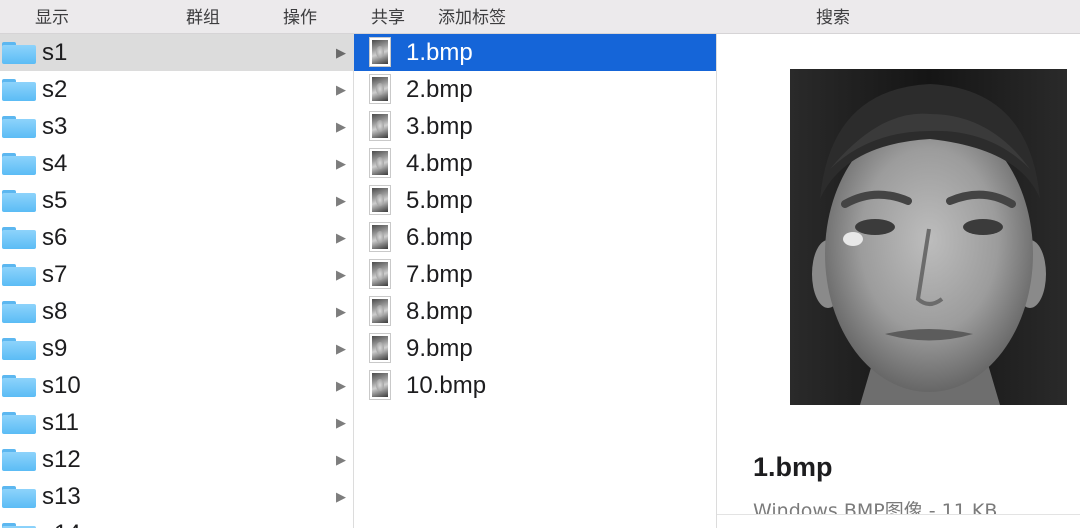 Image resolution: width=1080 pixels, height=528 pixels. Describe the element at coordinates (55, 237) in the screenshot. I see `folder-name: s6` at that location.